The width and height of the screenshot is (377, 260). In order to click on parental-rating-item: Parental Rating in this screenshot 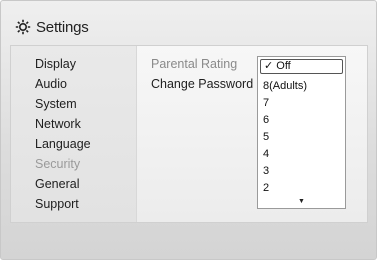, I will do `click(194, 64)`.